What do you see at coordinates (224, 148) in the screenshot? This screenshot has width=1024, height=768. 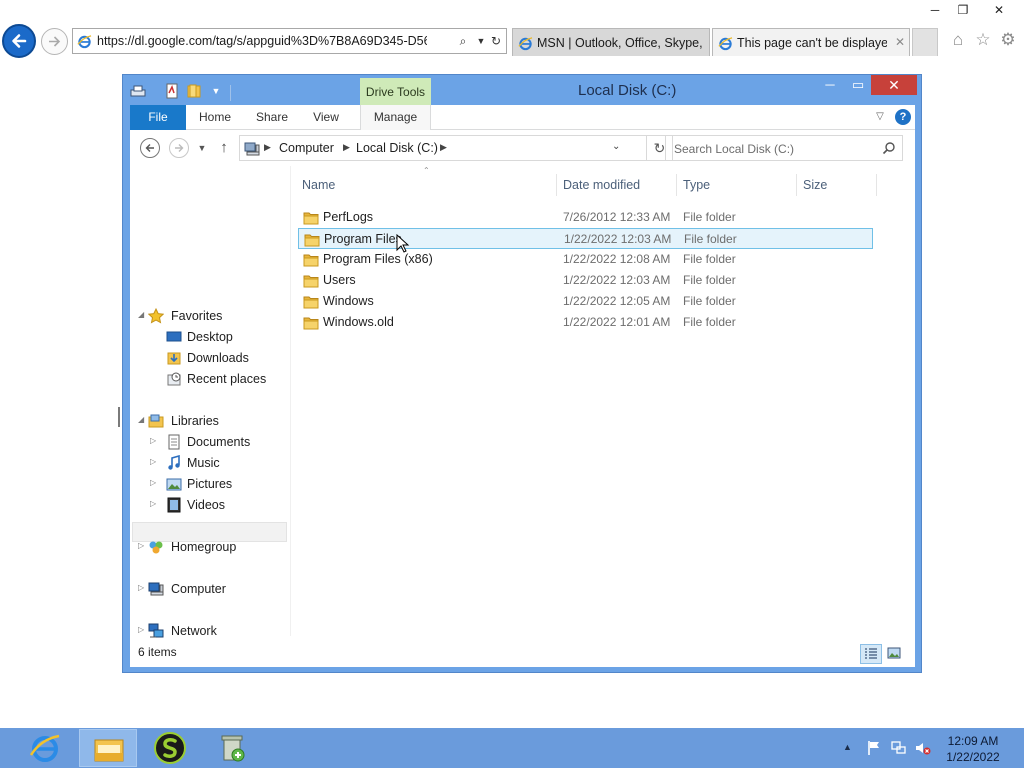 I see `up-arrow-icon: ↑` at bounding box center [224, 148].